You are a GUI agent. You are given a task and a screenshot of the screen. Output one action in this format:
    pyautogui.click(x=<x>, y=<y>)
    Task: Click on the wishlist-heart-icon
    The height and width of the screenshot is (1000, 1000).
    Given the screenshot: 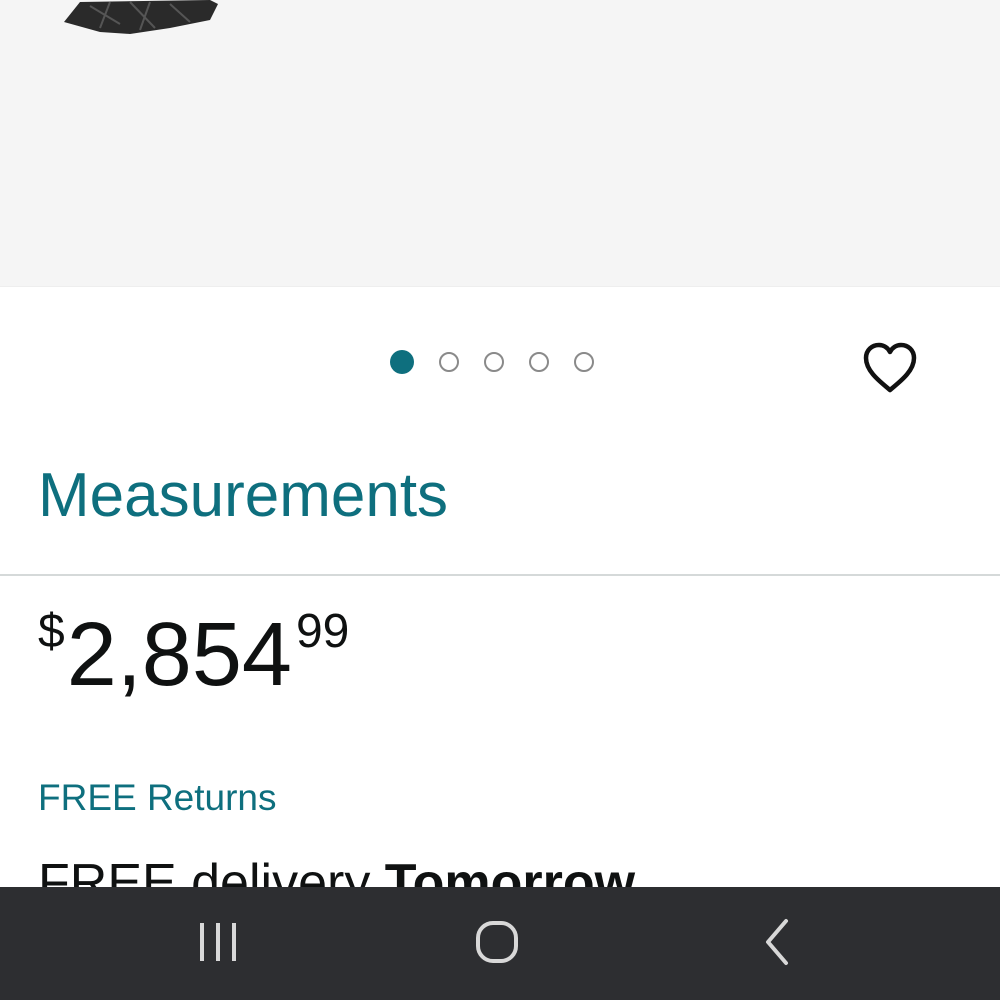 What is the action you would take?
    pyautogui.click(x=890, y=368)
    